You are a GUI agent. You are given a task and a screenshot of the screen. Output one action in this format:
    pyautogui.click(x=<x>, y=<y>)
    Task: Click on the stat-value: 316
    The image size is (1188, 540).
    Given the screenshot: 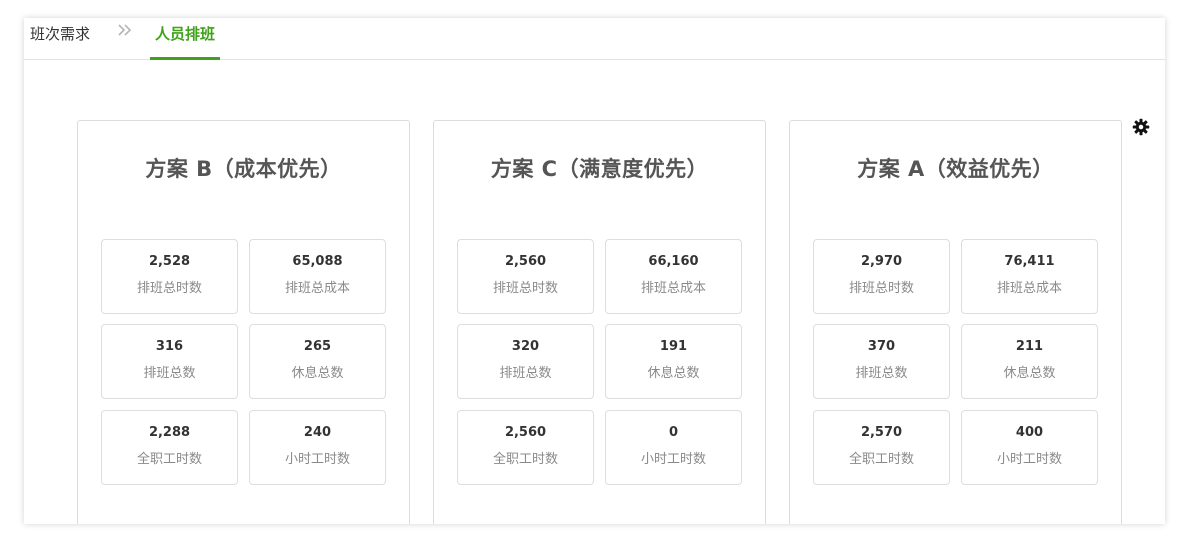 What is the action you would take?
    pyautogui.click(x=169, y=346)
    